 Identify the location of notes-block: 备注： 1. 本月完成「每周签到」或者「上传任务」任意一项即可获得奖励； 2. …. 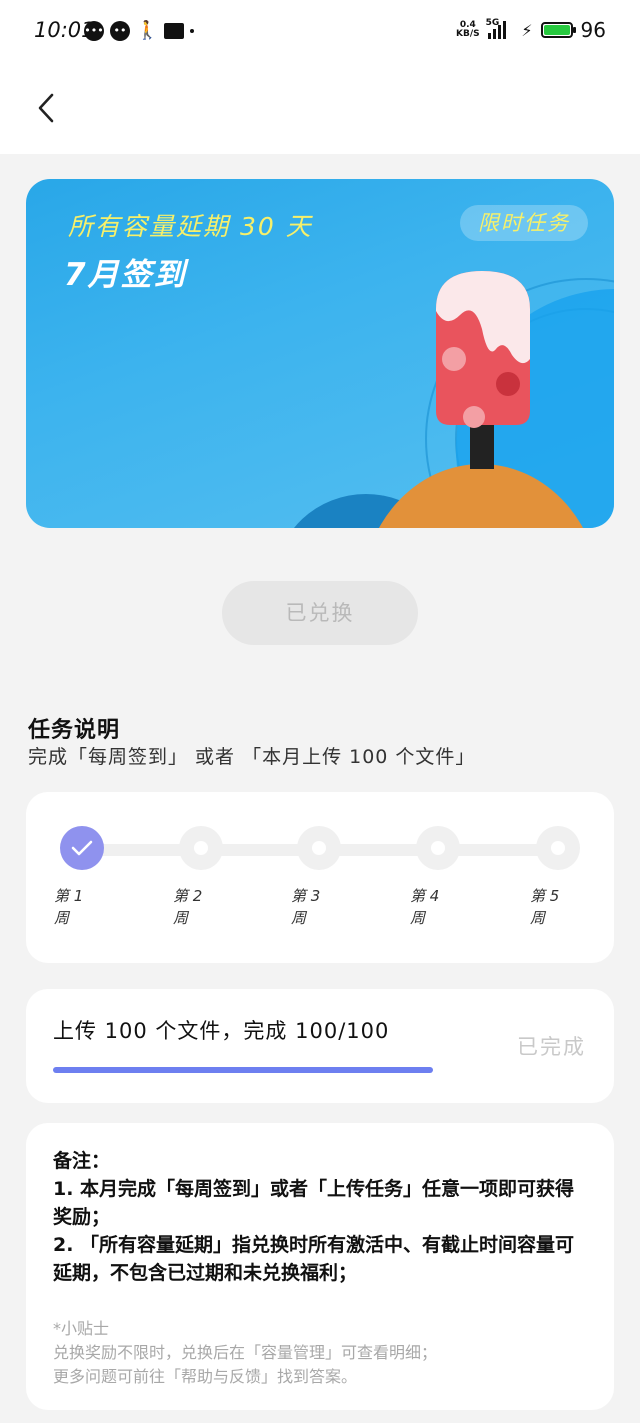
(323, 1217).